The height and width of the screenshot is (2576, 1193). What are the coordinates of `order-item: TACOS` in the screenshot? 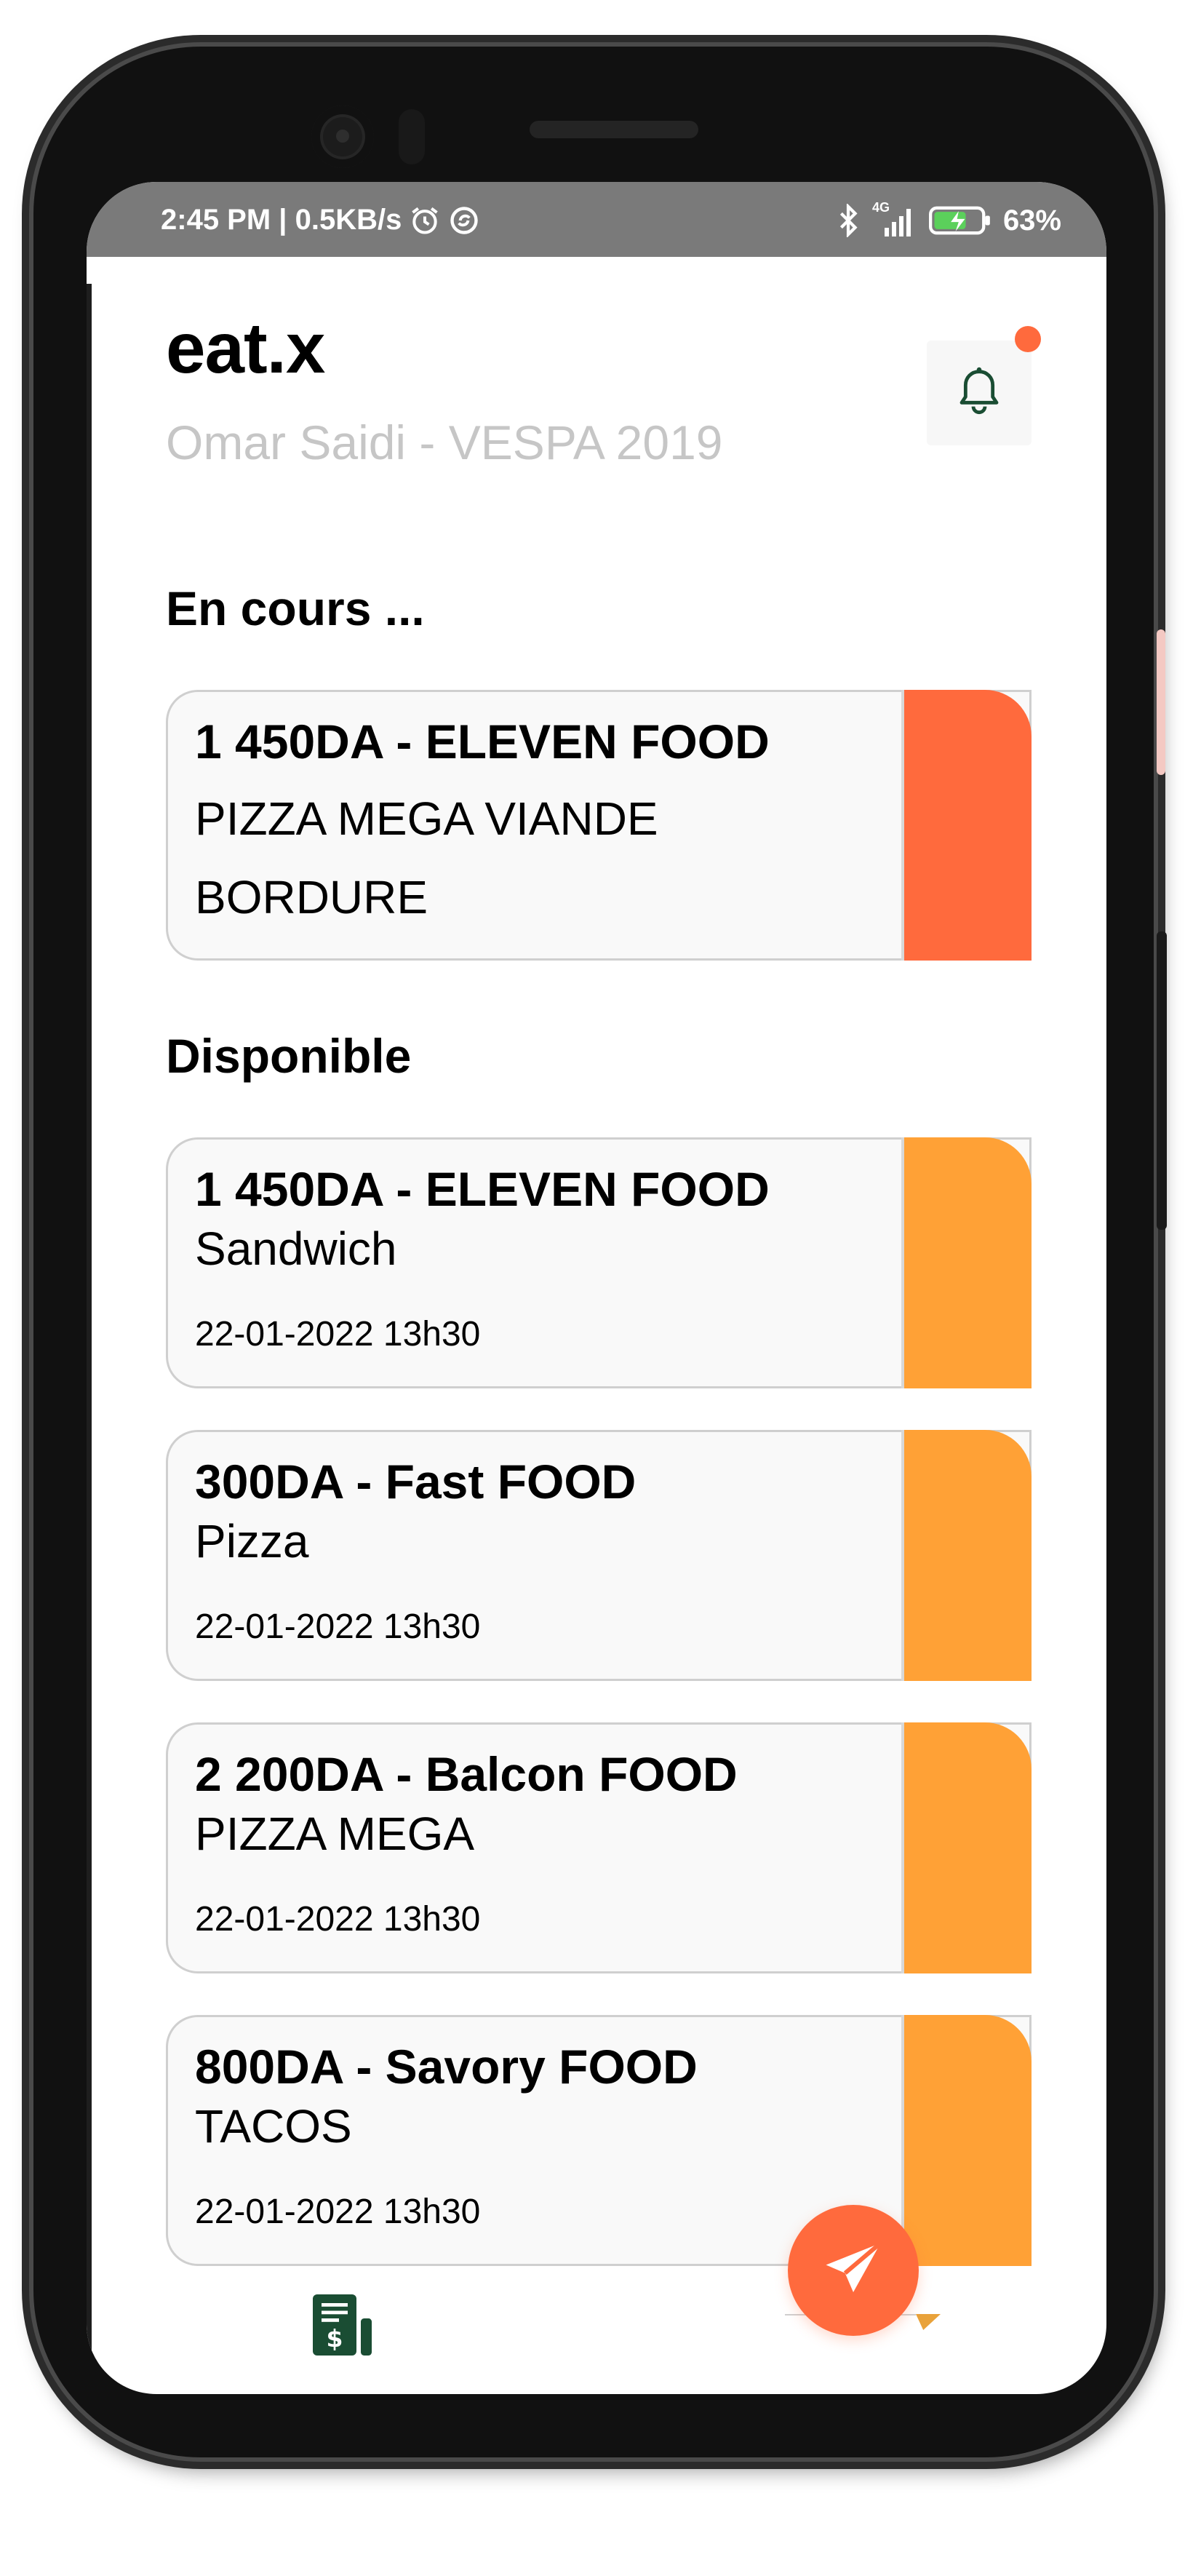 It's located at (273, 2126).